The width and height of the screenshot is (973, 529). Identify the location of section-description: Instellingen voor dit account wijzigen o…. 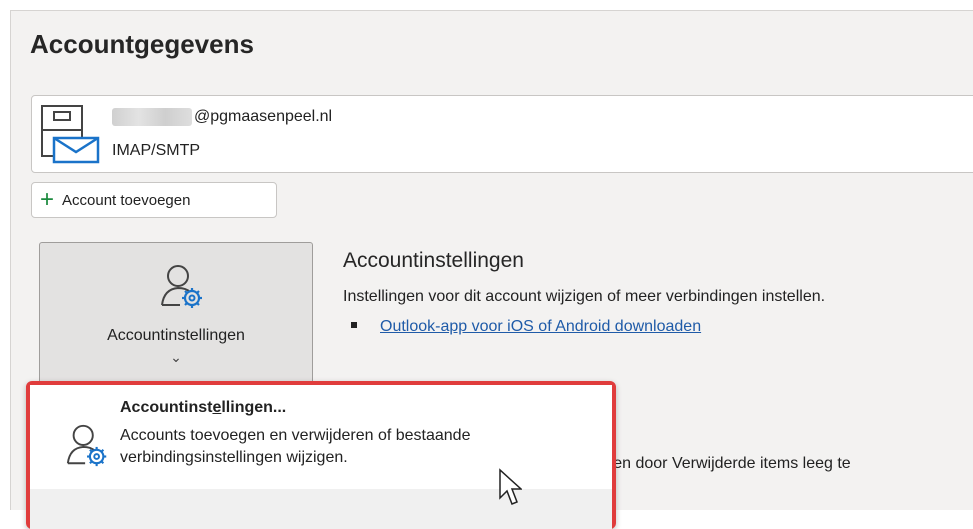
(584, 296).